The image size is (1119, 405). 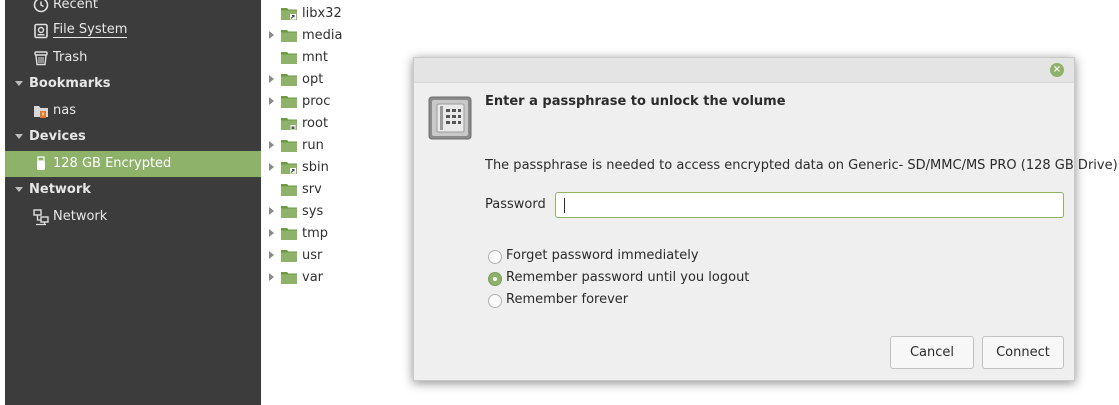 What do you see at coordinates (322, 35) in the screenshot?
I see `folder-name: media` at bounding box center [322, 35].